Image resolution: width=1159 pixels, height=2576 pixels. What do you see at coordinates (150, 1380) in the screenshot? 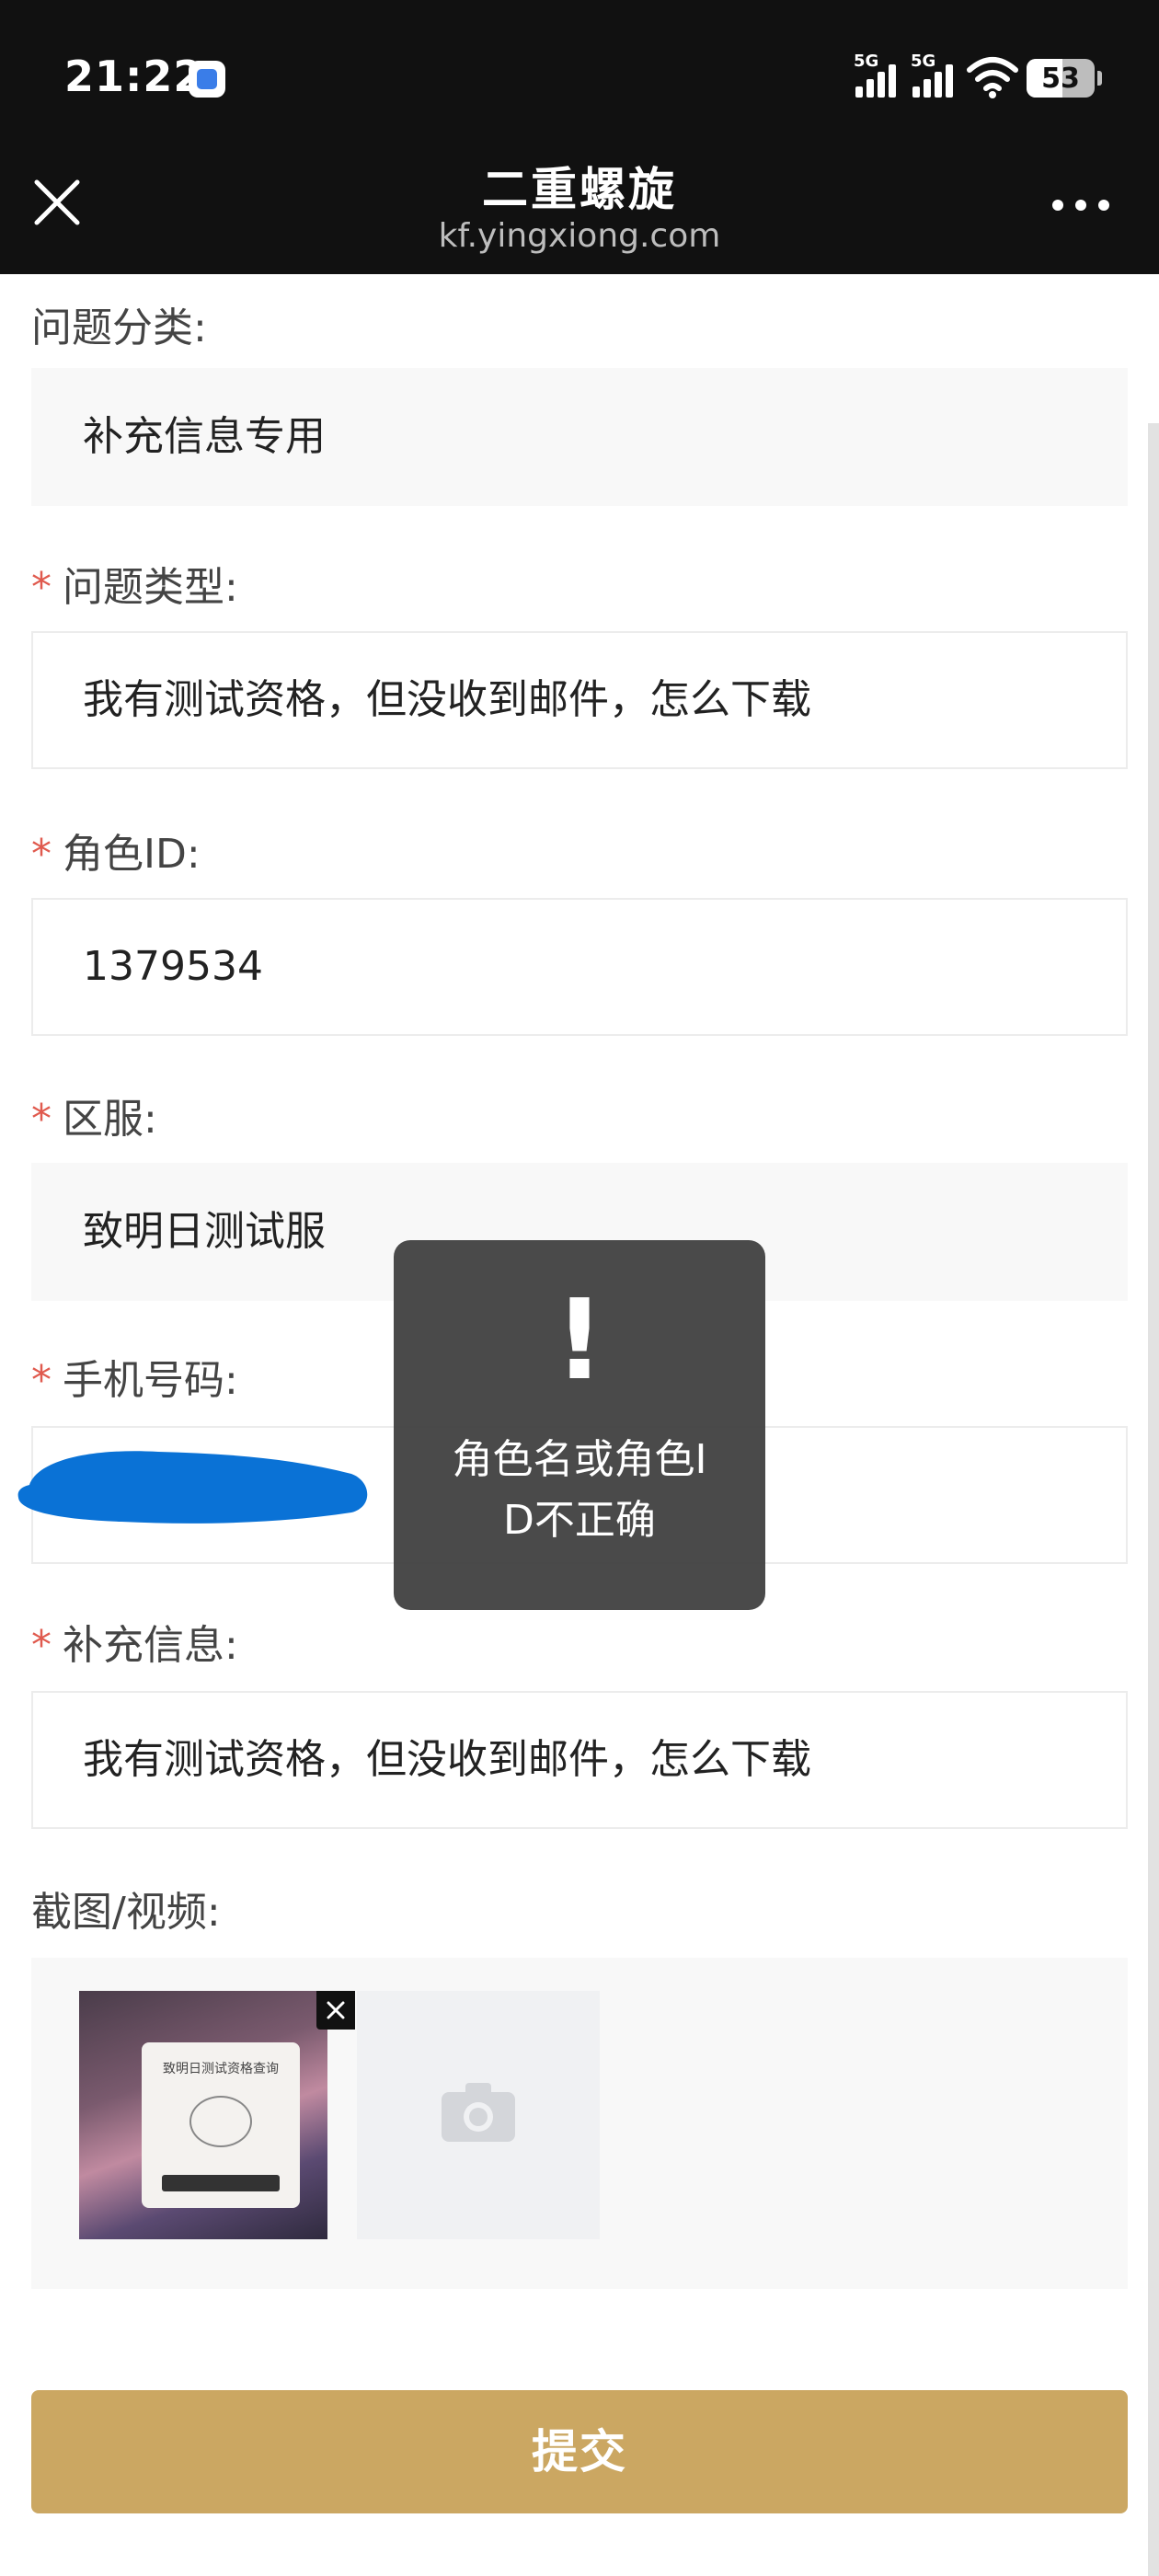
I see `phone-label-text: 手机号码:` at bounding box center [150, 1380].